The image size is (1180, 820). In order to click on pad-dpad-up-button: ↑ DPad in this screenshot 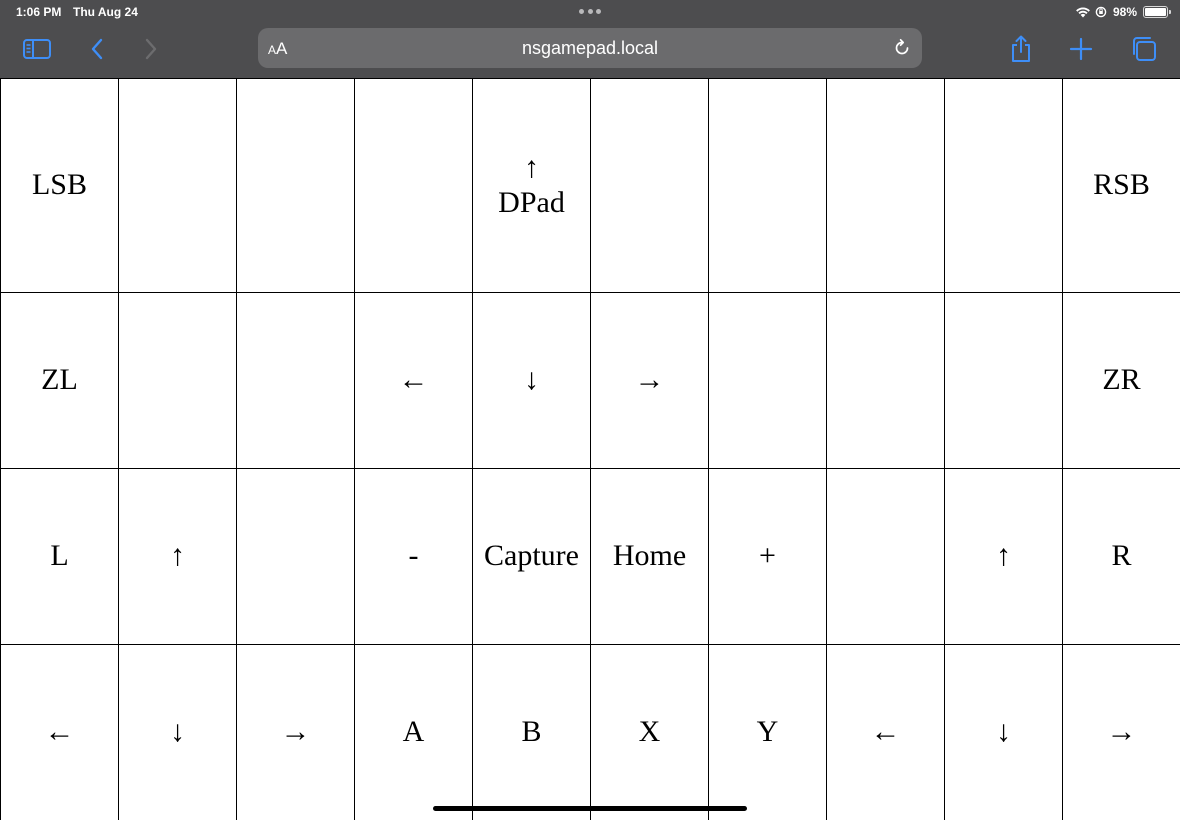, I will do `click(532, 186)`.